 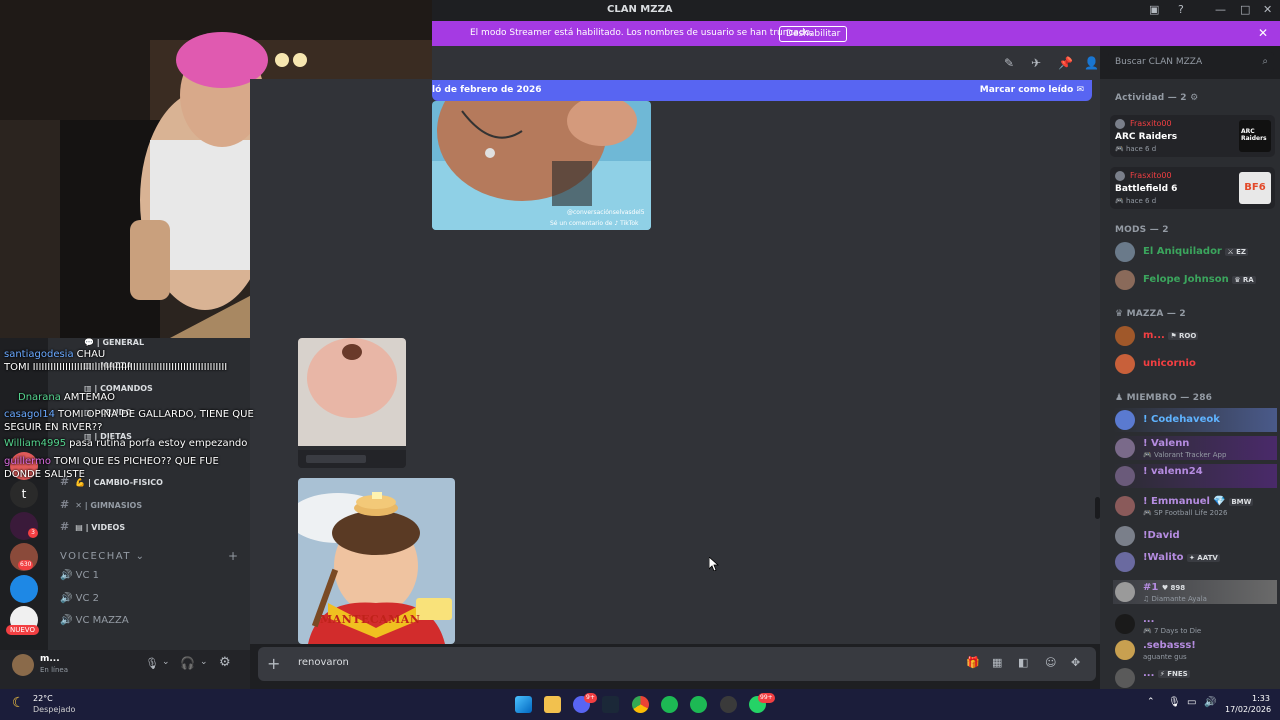 What do you see at coordinates (376, 561) in the screenshot?
I see `message-image-mantecaman: MANTECAMAN` at bounding box center [376, 561].